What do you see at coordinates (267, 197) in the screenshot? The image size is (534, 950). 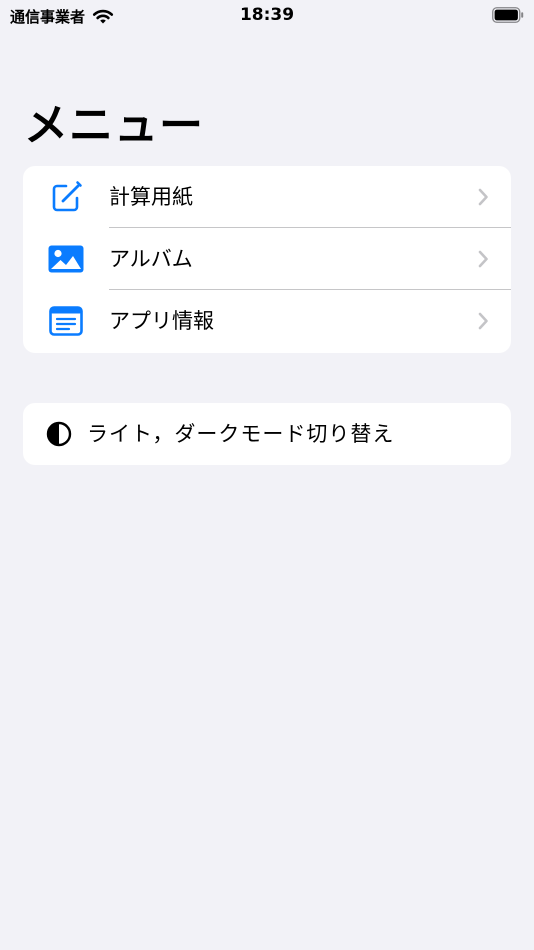 I see `menu-item-scratch-paper: 計算用紙` at bounding box center [267, 197].